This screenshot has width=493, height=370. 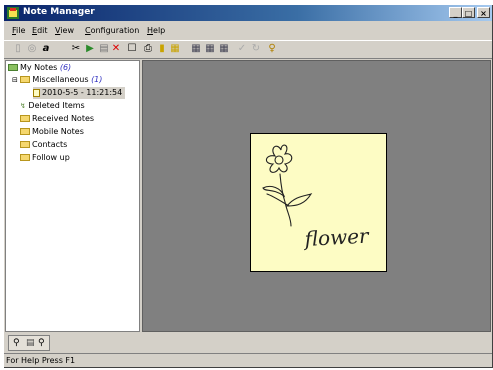 What do you see at coordinates (224, 49) in the screenshot?
I see `grid-icon: ▦` at bounding box center [224, 49].